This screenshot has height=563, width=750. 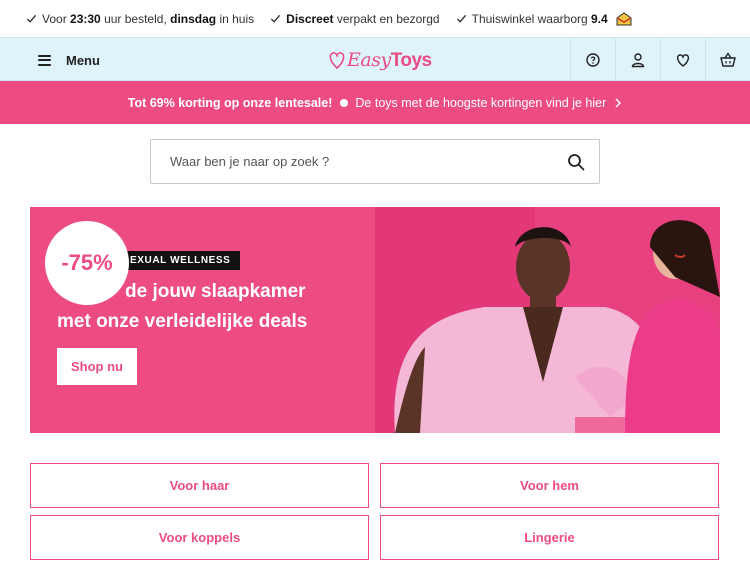 I want to click on category-lingerie-button: Lingerie, so click(x=549, y=537).